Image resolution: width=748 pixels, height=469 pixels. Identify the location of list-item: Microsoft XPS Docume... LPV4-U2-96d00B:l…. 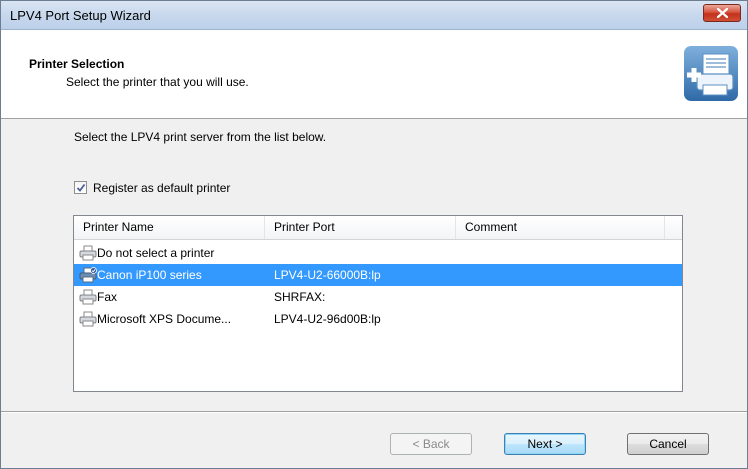
(378, 319).